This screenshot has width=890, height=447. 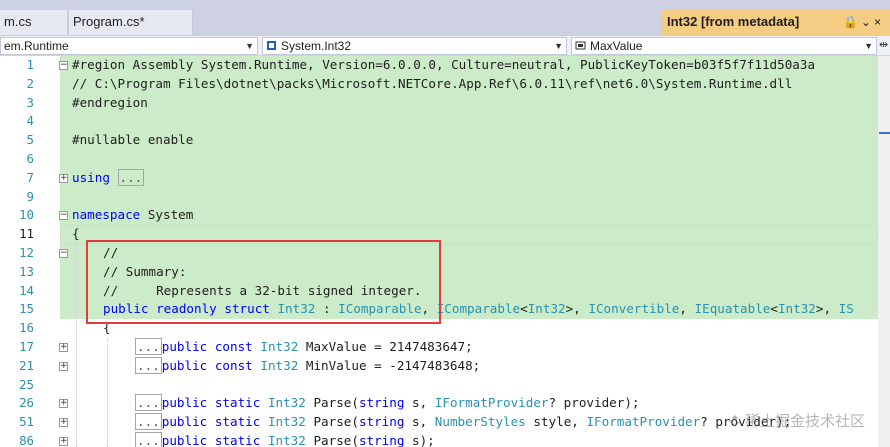 What do you see at coordinates (883, 44) in the screenshot?
I see `split-icon: ⇹` at bounding box center [883, 44].